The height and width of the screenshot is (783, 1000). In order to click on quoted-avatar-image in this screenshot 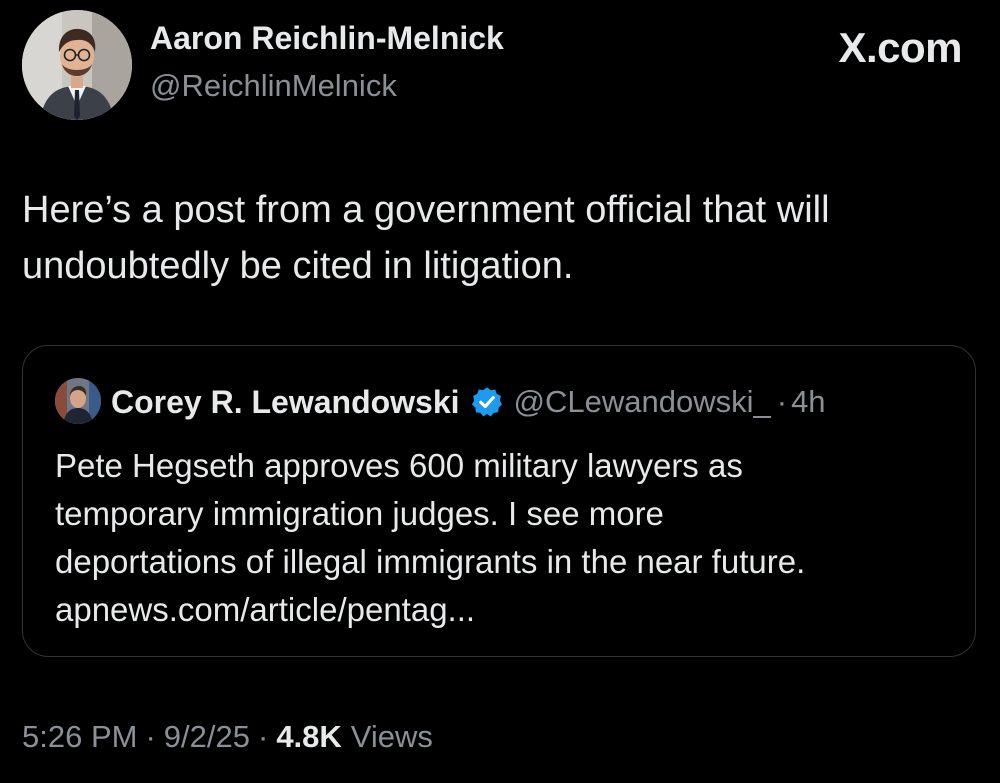, I will do `click(78, 401)`.